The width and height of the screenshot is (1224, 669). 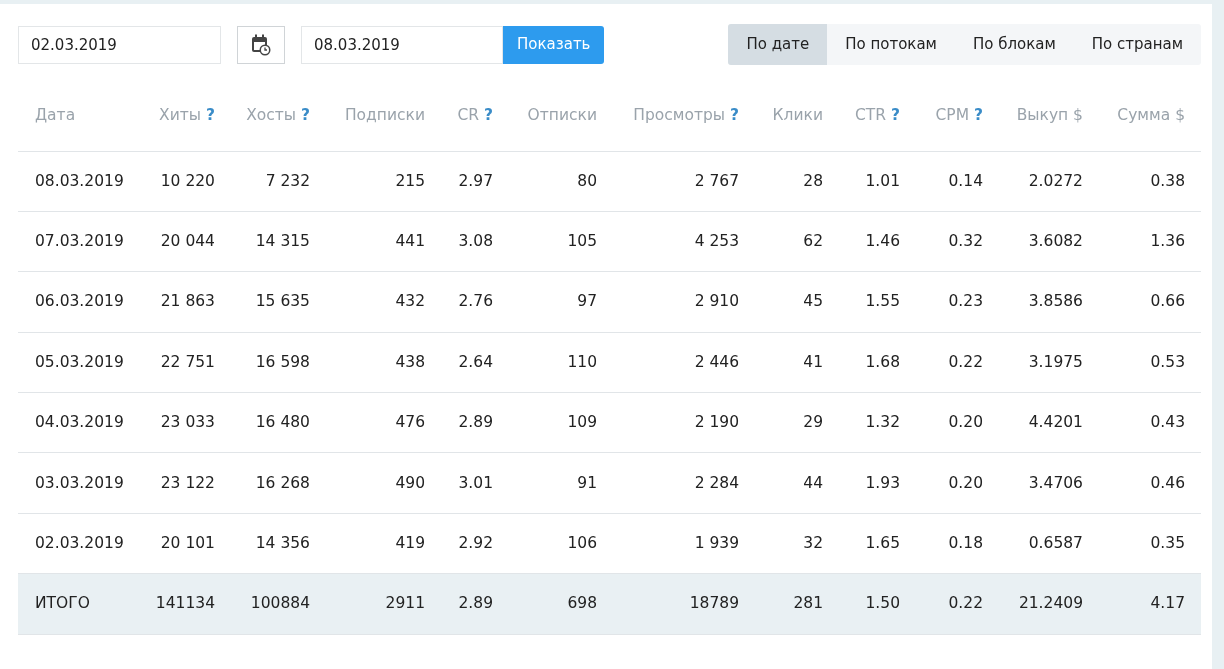 I want to click on table-cell: 2 910, so click(x=716, y=301).